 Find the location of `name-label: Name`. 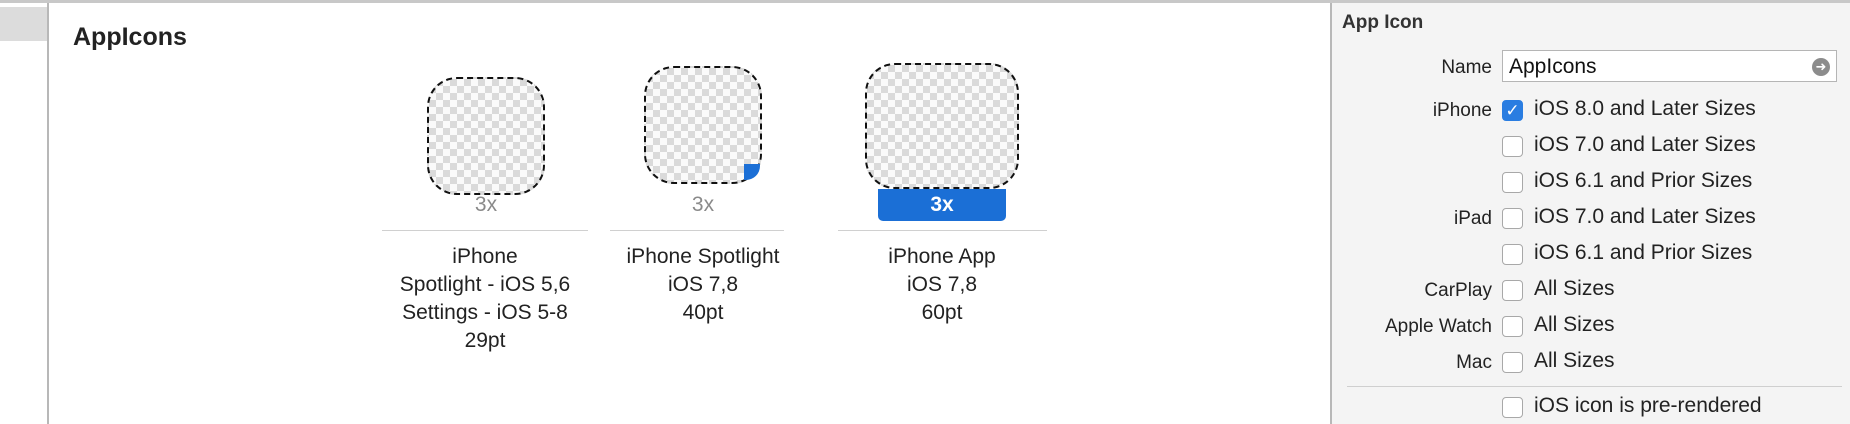

name-label: Name is located at coordinates (1466, 67).